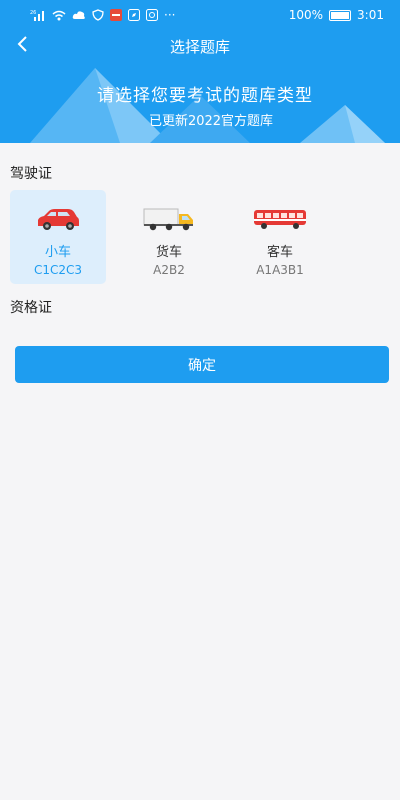 The width and height of the screenshot is (400, 800). What do you see at coordinates (370, 15) in the screenshot?
I see `clock: 3:01` at bounding box center [370, 15].